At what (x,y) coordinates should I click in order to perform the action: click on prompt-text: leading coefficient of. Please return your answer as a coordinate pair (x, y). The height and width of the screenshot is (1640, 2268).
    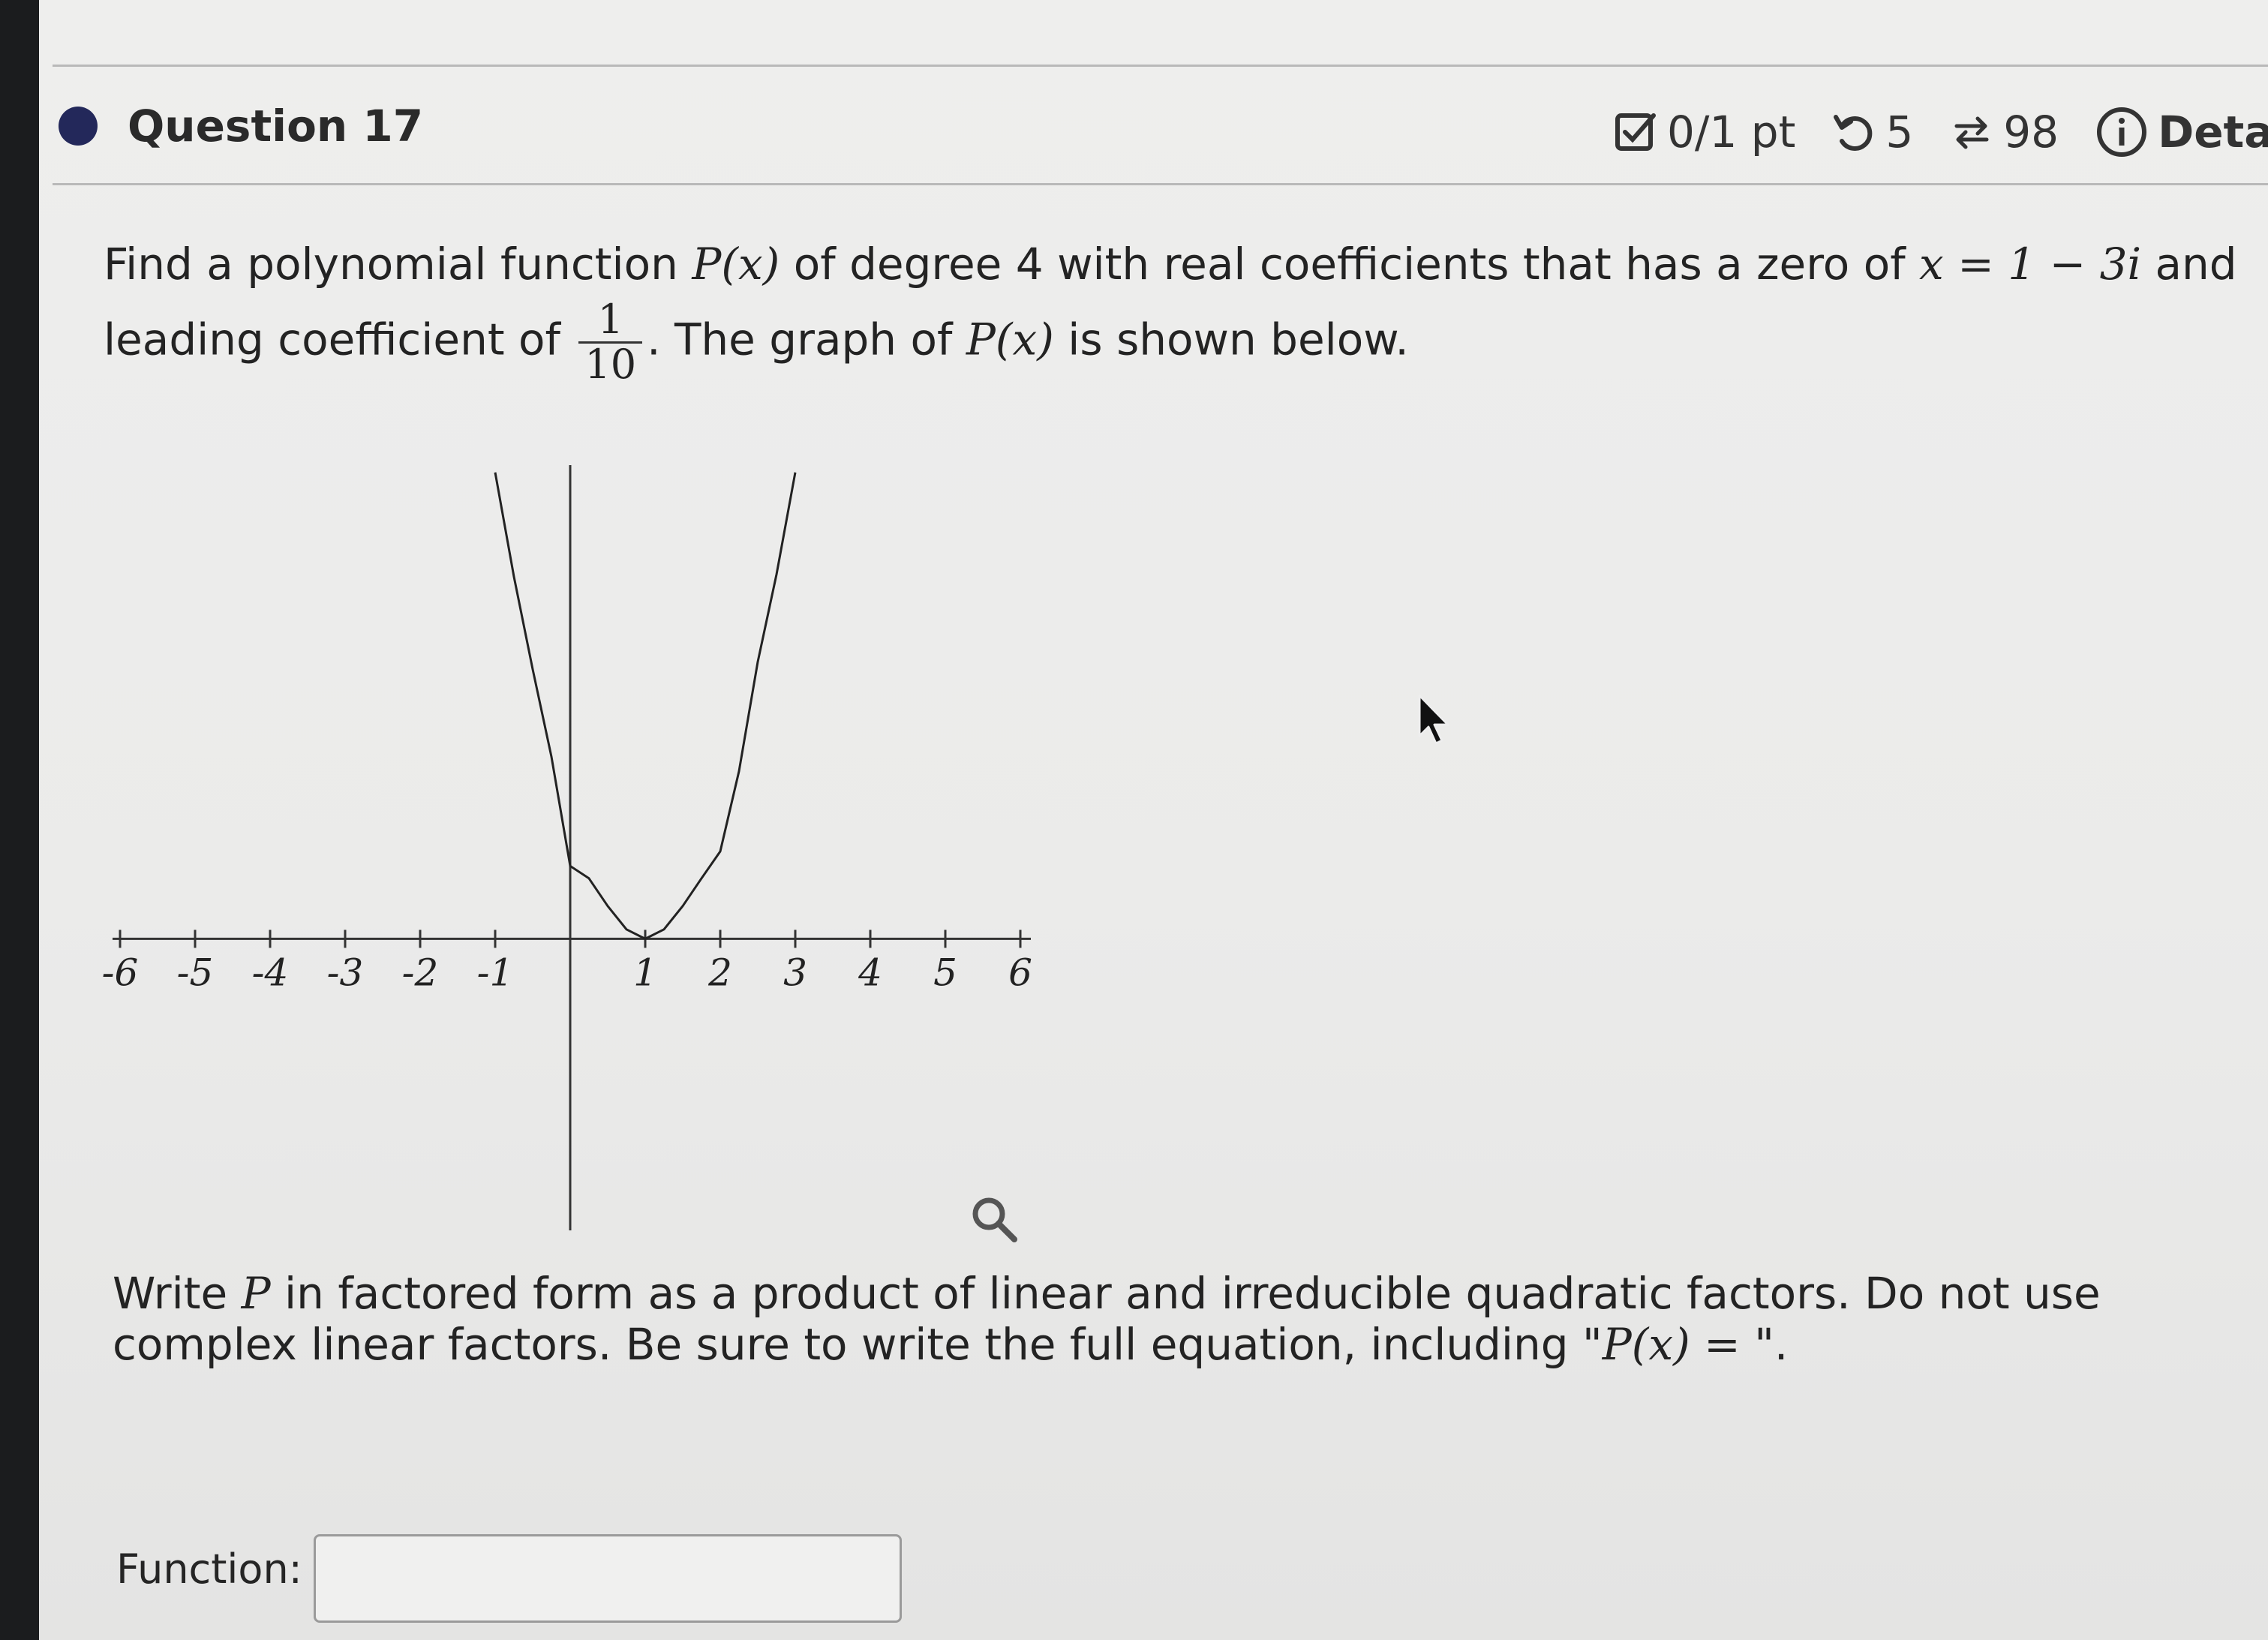
    Looking at the image, I should click on (339, 340).